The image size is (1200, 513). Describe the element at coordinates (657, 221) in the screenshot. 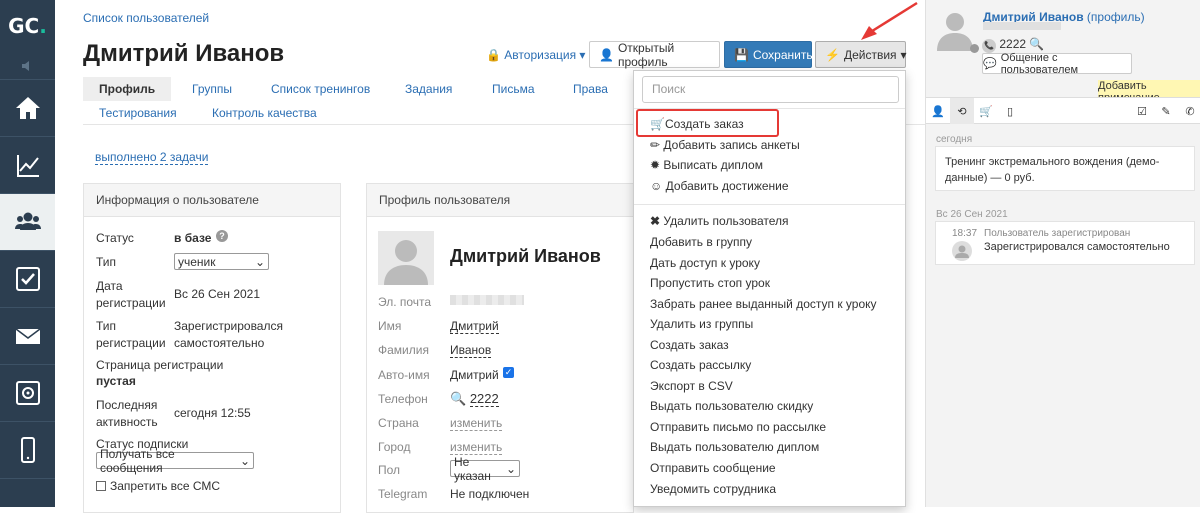

I see `close-icon: ✖` at that location.